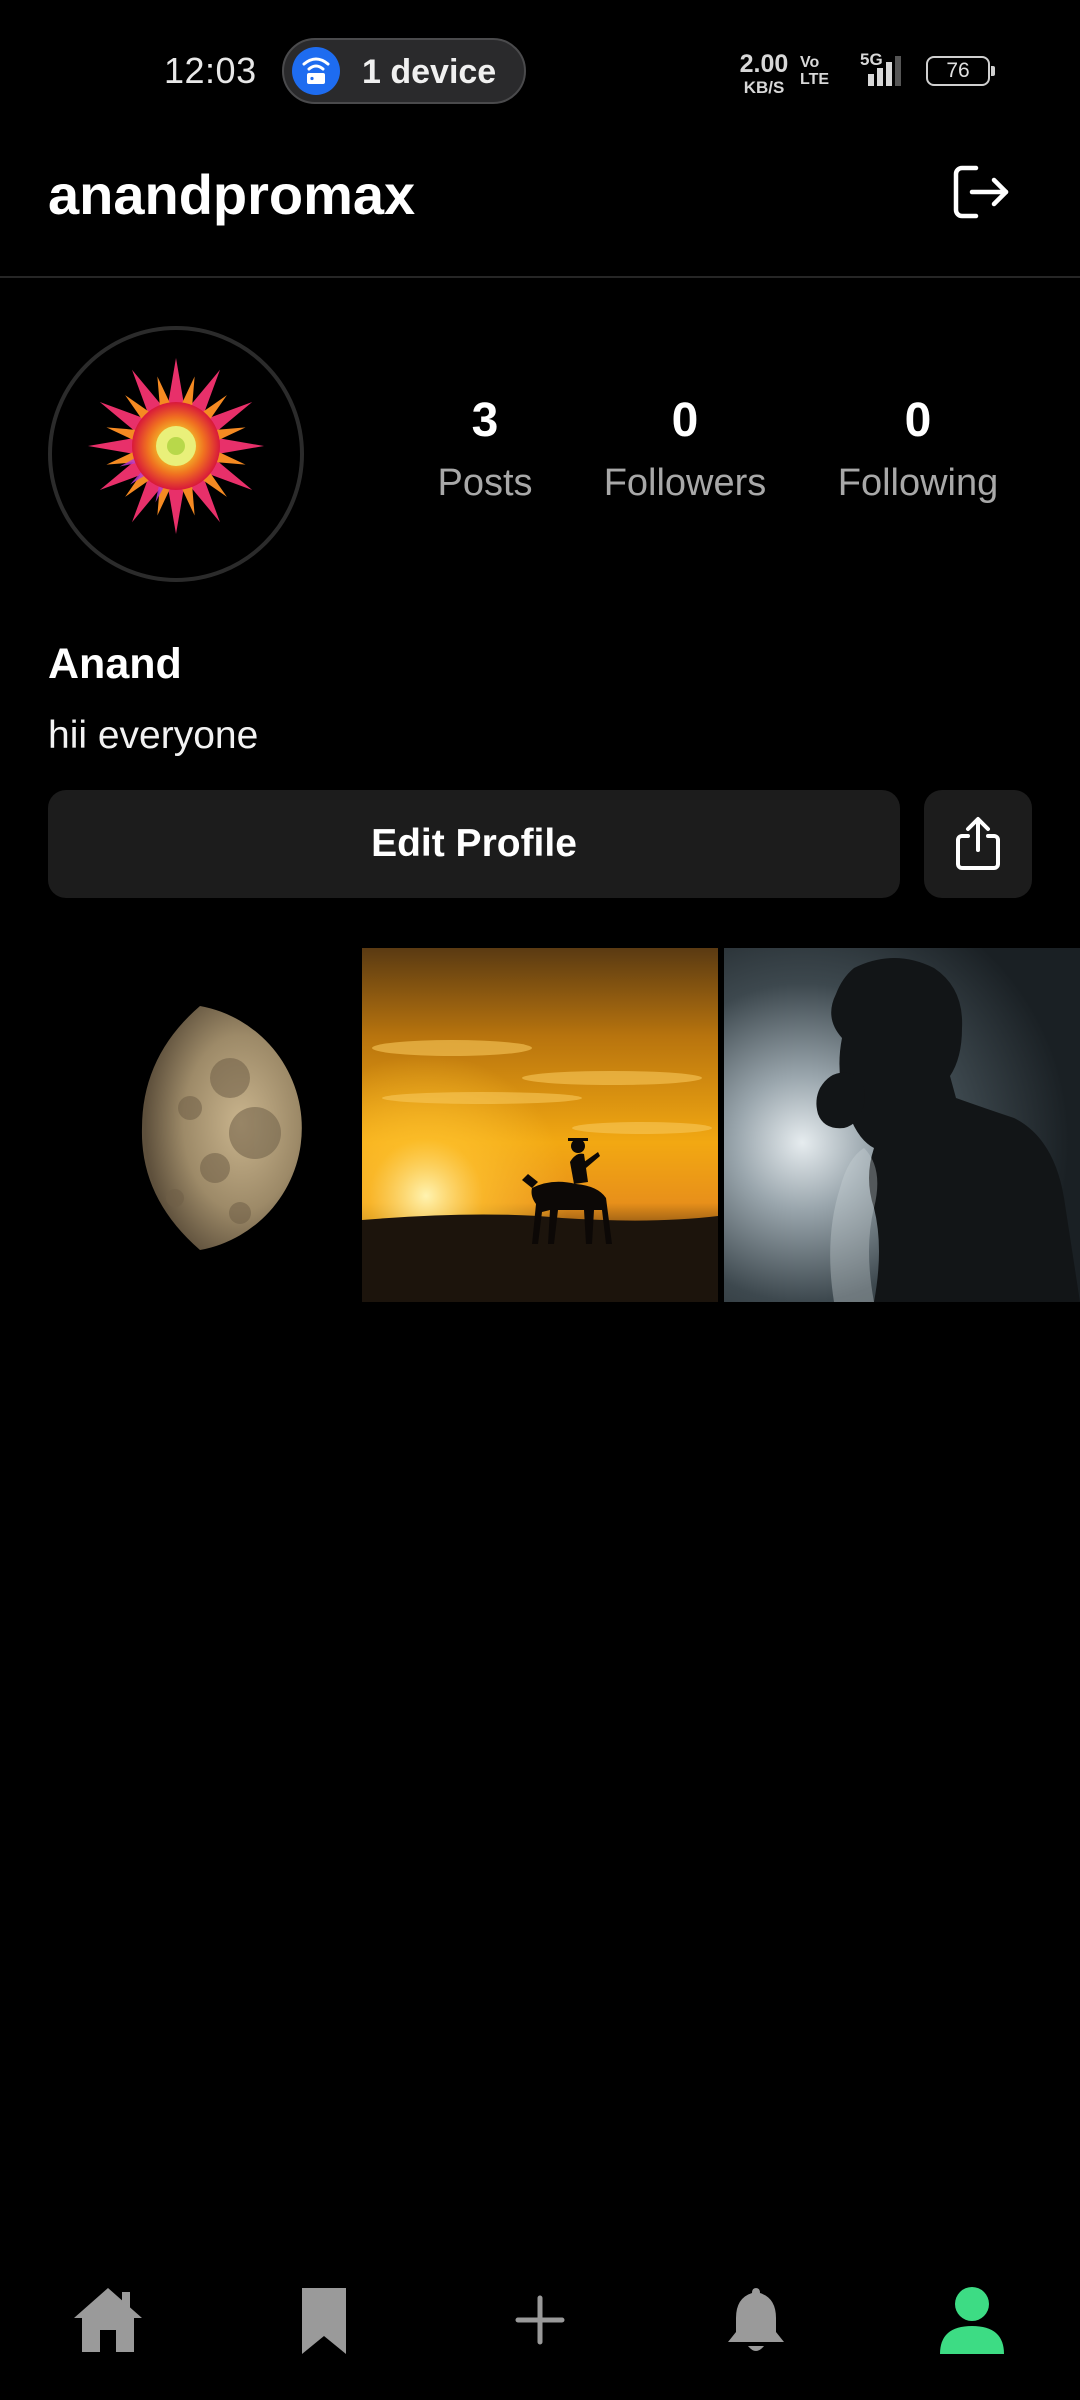 Image resolution: width=1080 pixels, height=2400 pixels. Describe the element at coordinates (485, 448) in the screenshot. I see `stat-posts: 3 Posts` at that location.